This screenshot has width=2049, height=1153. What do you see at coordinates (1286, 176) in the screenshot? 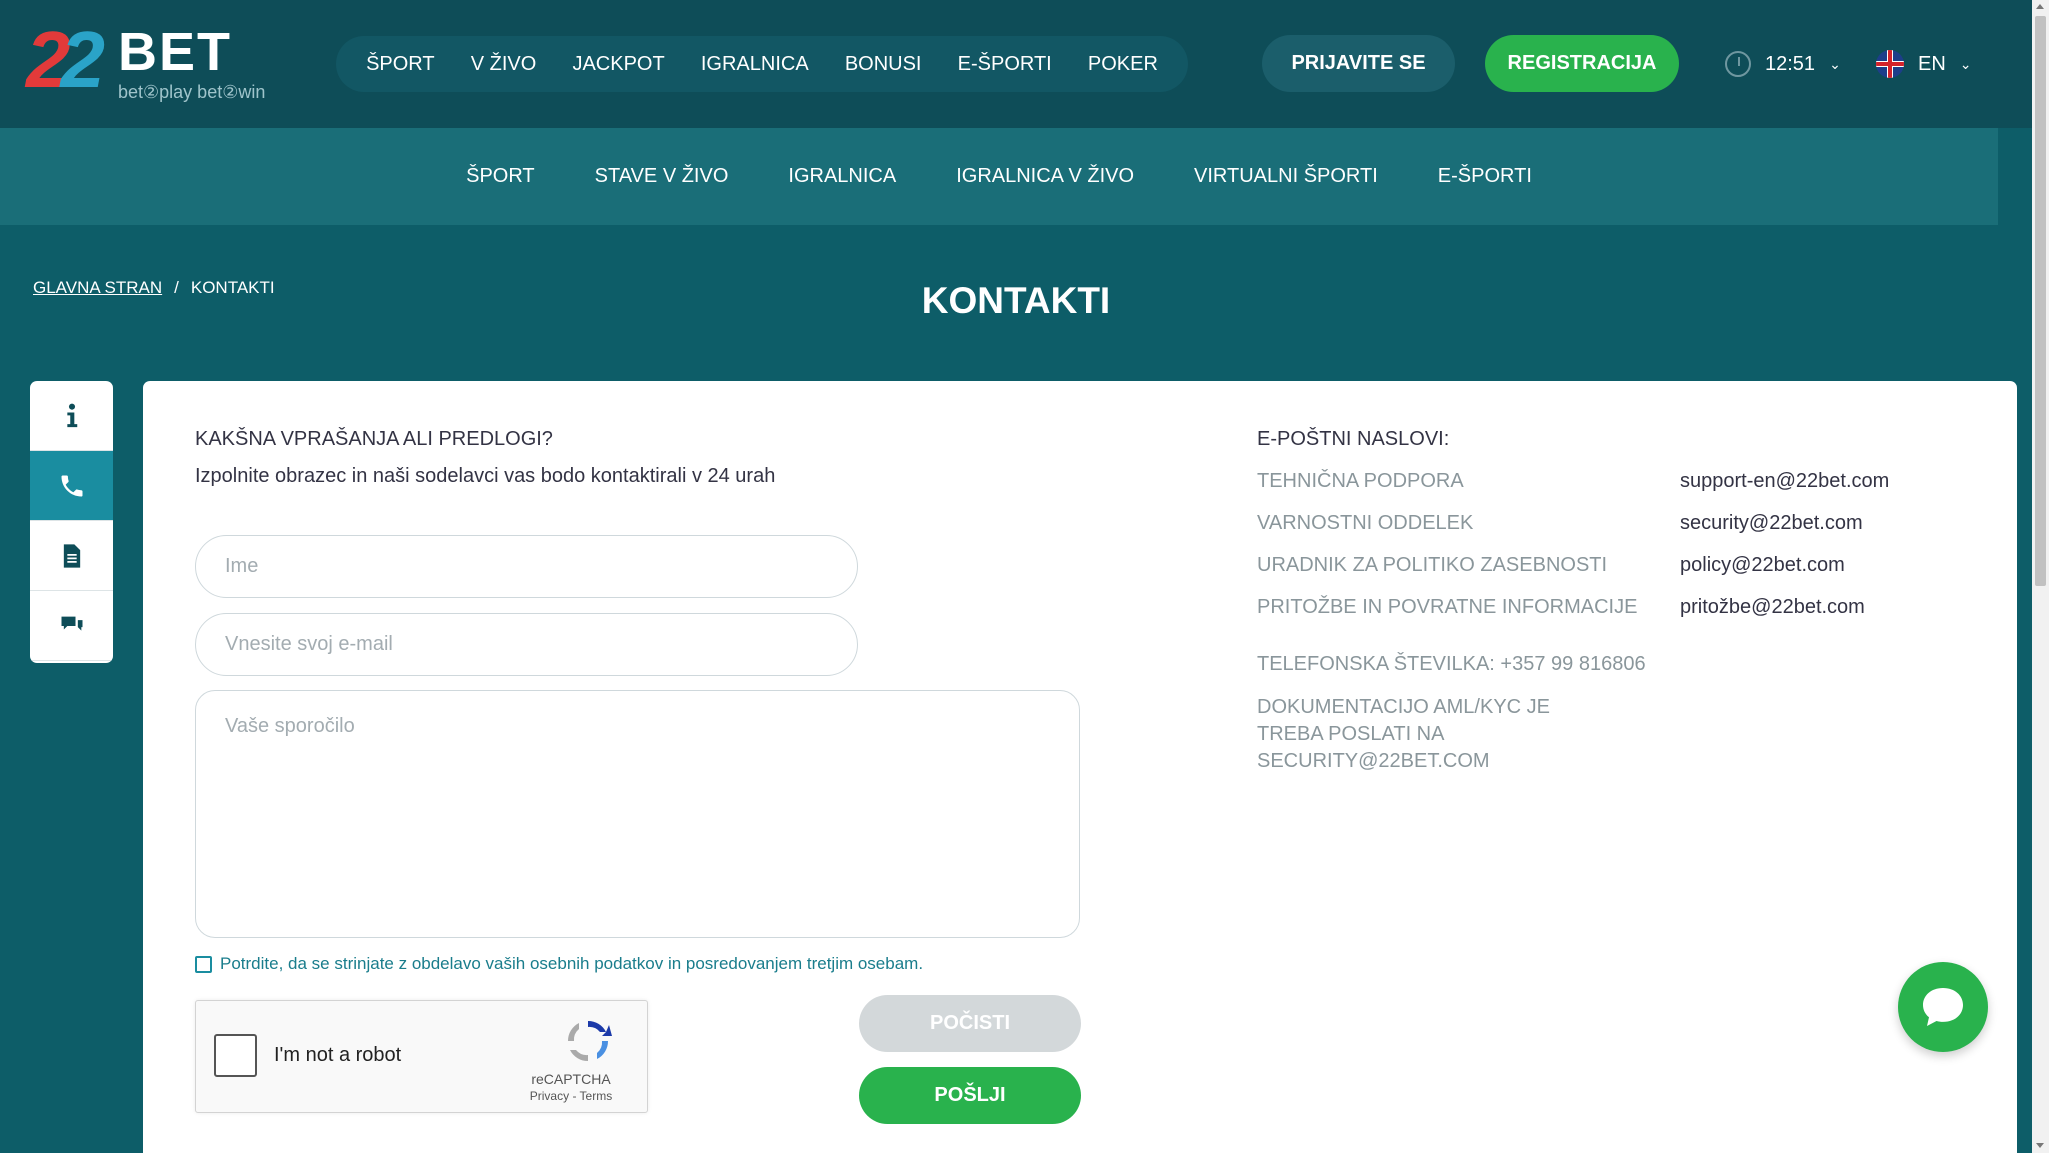
I see `sub-nav-virtual-sports: VIRTUALNI ŠPORTI` at bounding box center [1286, 176].